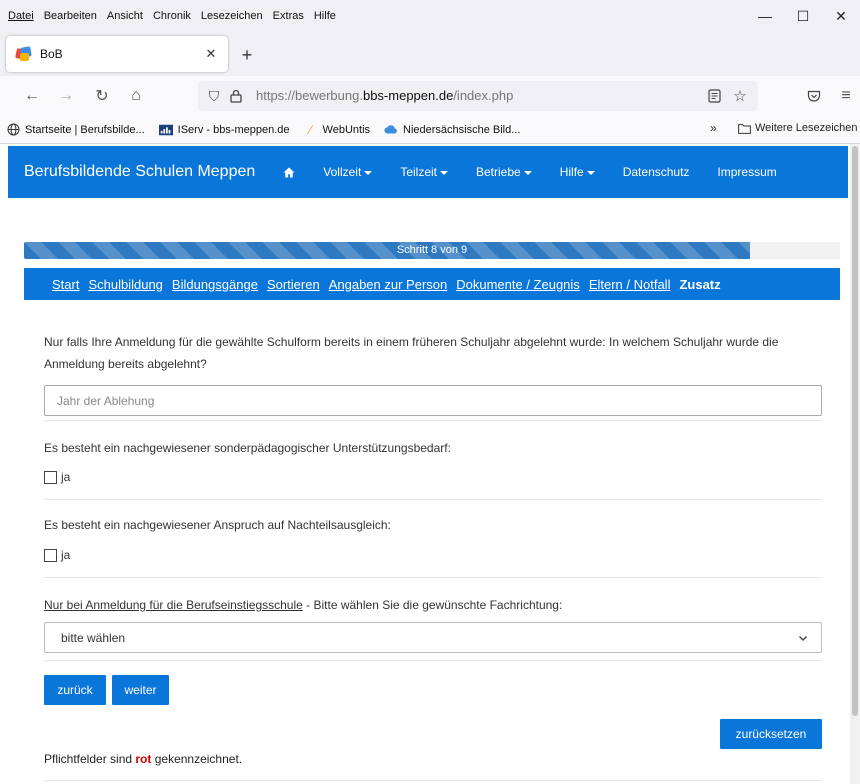 This screenshot has width=860, height=784. I want to click on tab-close-icon: ✕, so click(211, 54).